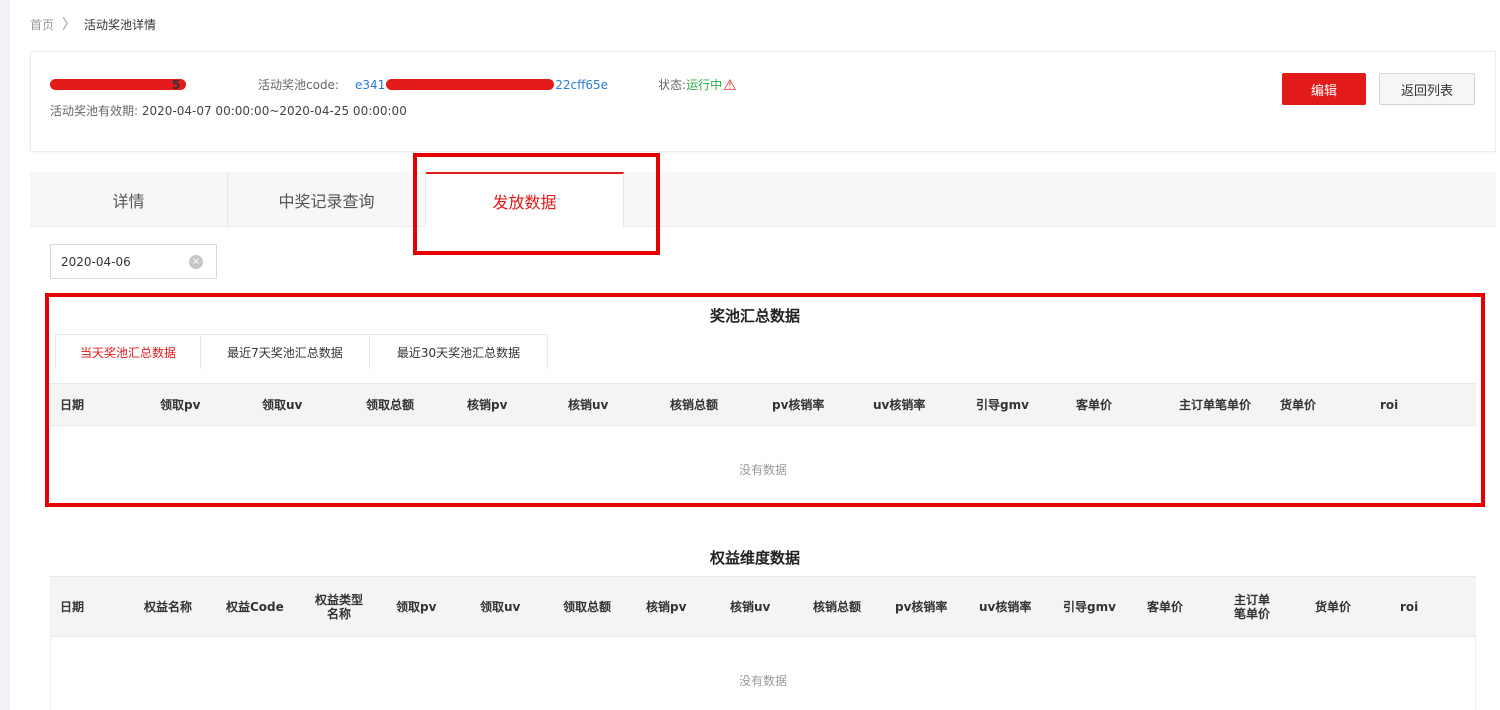 Image resolution: width=1500 pixels, height=710 pixels. Describe the element at coordinates (458, 352) in the screenshot. I see `subtab-30day-summary: 最近30天奖池汇总数据` at that location.